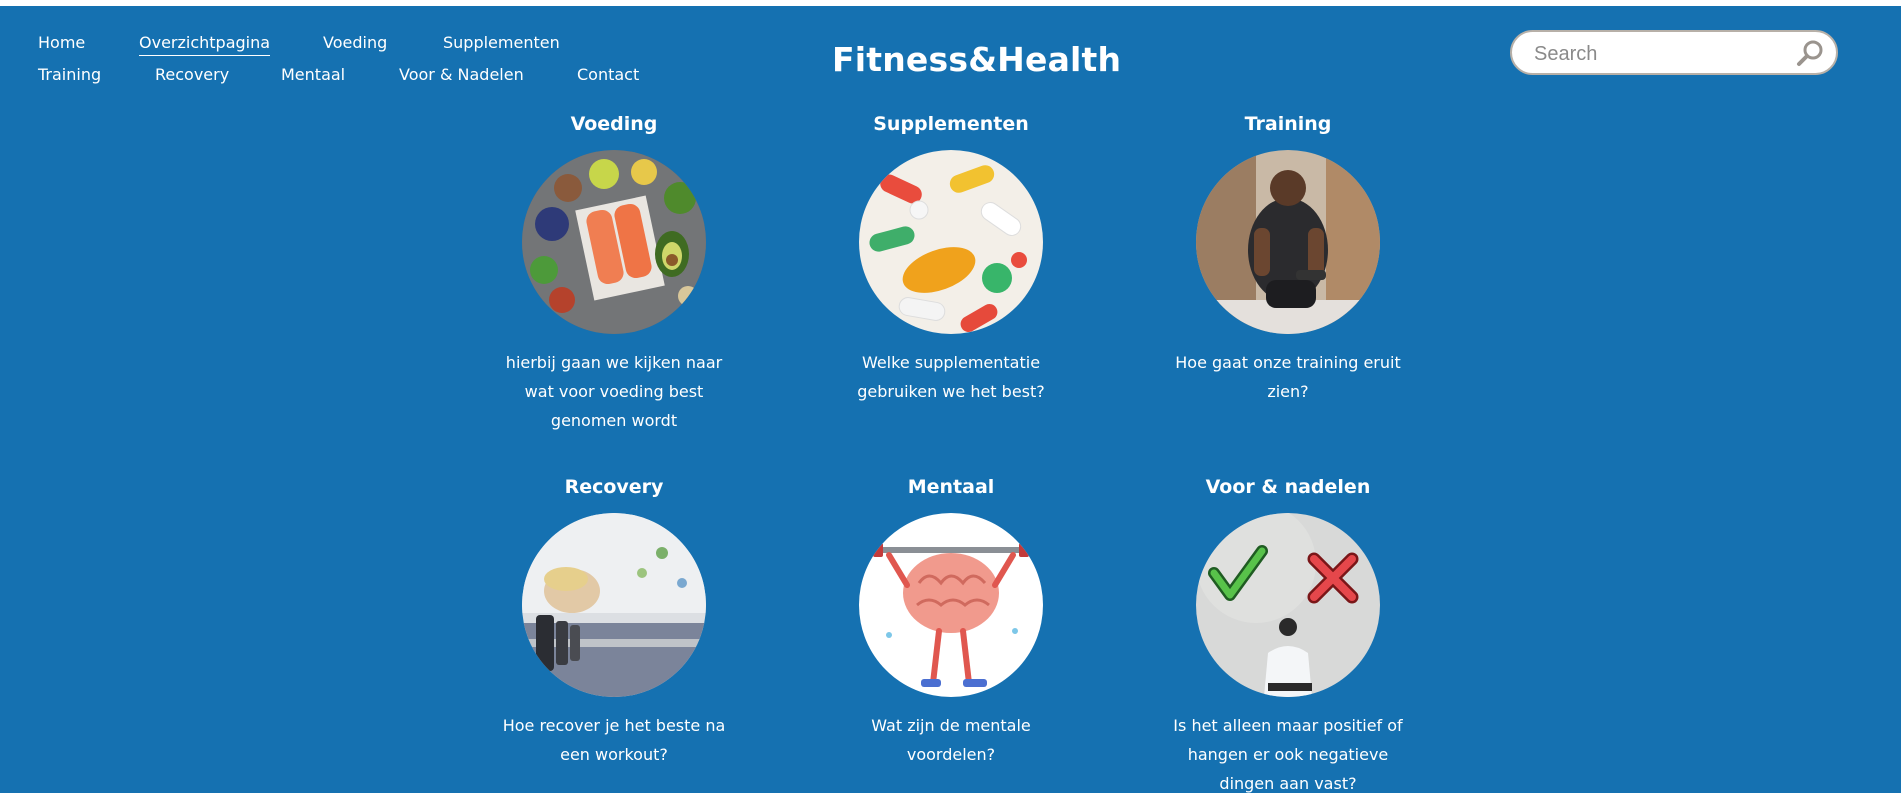 Image resolution: width=1901 pixels, height=800 pixels. Describe the element at coordinates (614, 487) in the screenshot. I see `card-title: Recovery` at that location.